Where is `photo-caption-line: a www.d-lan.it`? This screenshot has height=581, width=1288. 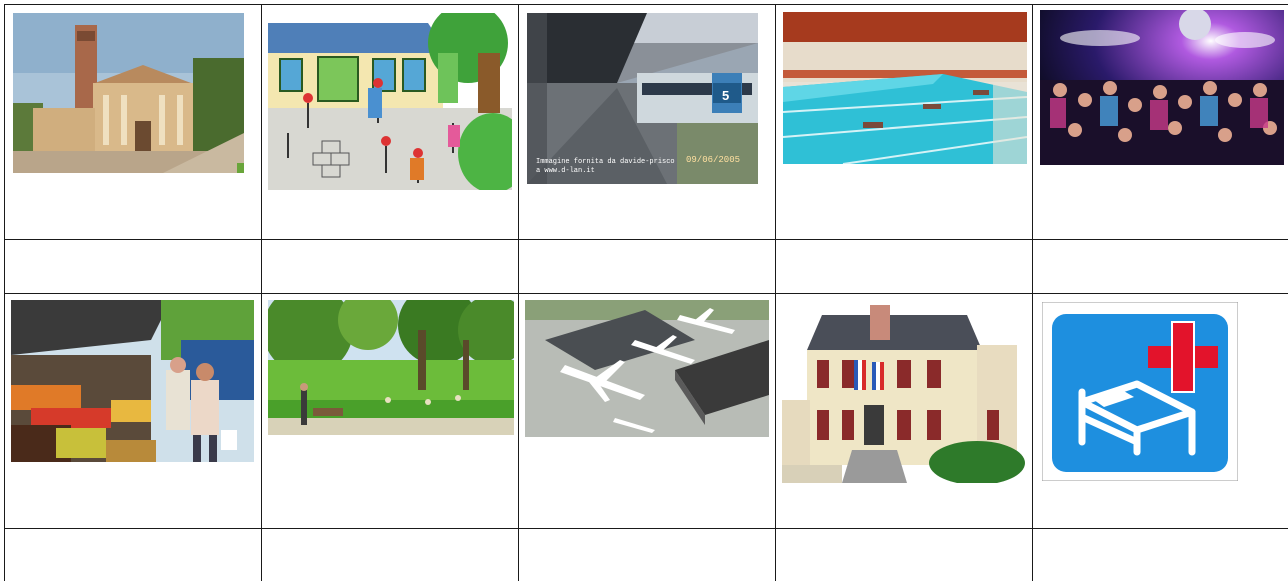 photo-caption-line: a www.d-lan.it is located at coordinates (565, 171).